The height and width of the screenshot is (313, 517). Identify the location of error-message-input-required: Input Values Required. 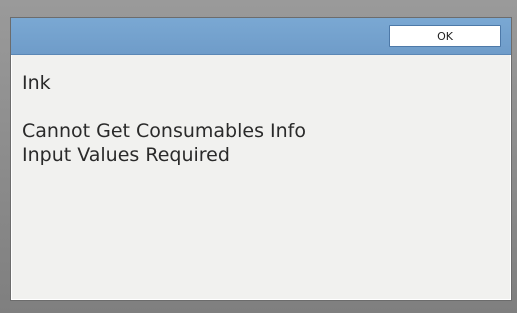
(126, 155).